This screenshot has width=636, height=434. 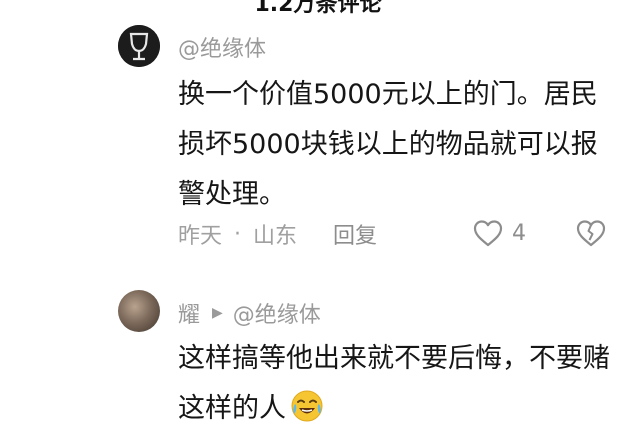 I want to click on like-button: 4, so click(x=499, y=233).